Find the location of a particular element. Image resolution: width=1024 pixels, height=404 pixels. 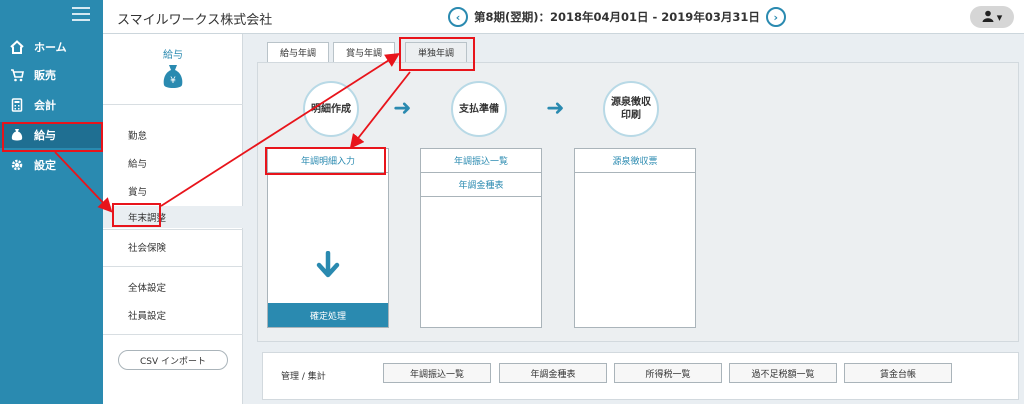

sidebar-item-label: 販売 is located at coordinates (45, 75).